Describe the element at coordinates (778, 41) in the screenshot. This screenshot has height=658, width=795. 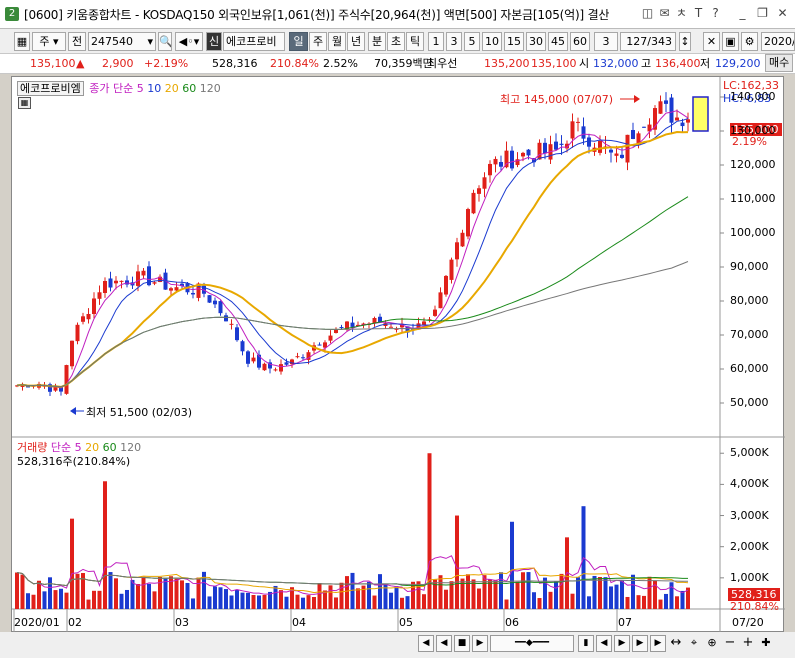
I see `date-input: 2020/` at that location.